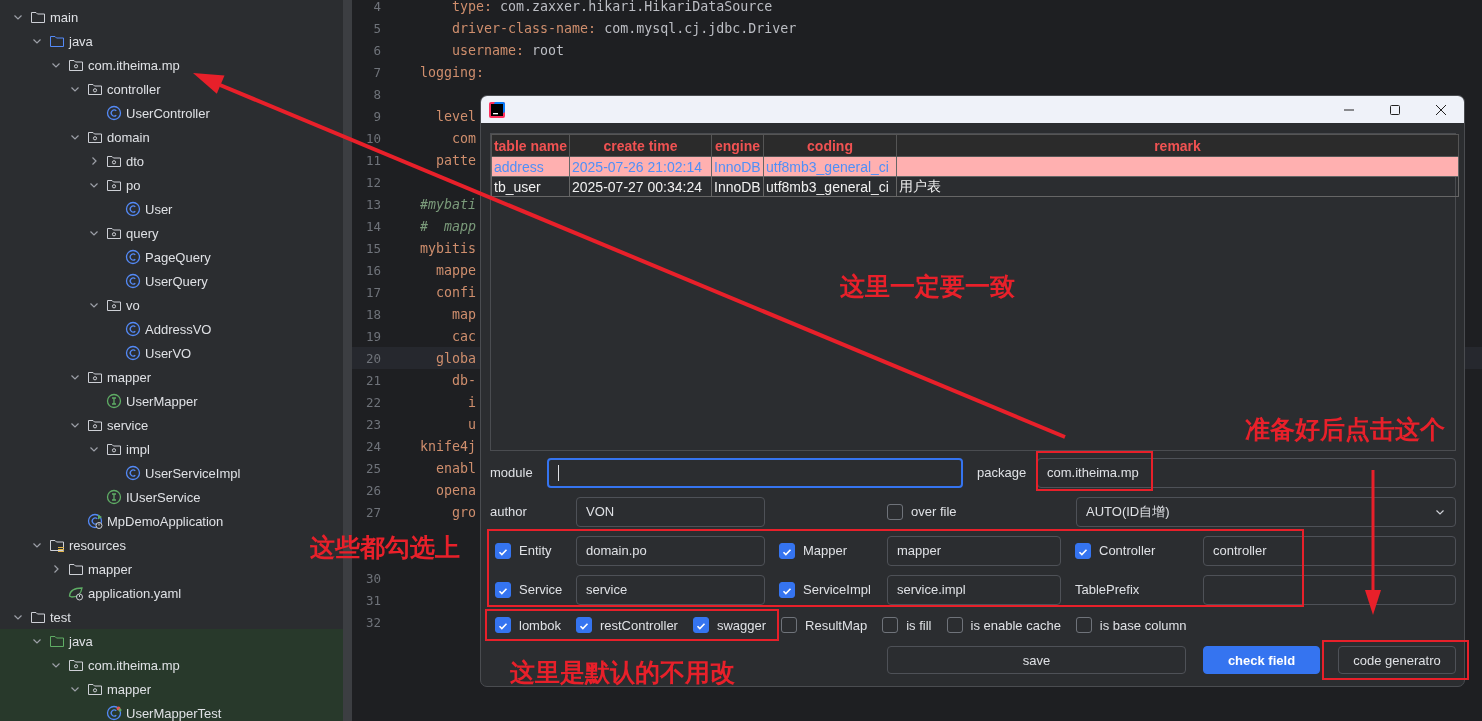 The height and width of the screenshot is (721, 1482). I want to click on tree-item-label: mapper, so click(110, 569).